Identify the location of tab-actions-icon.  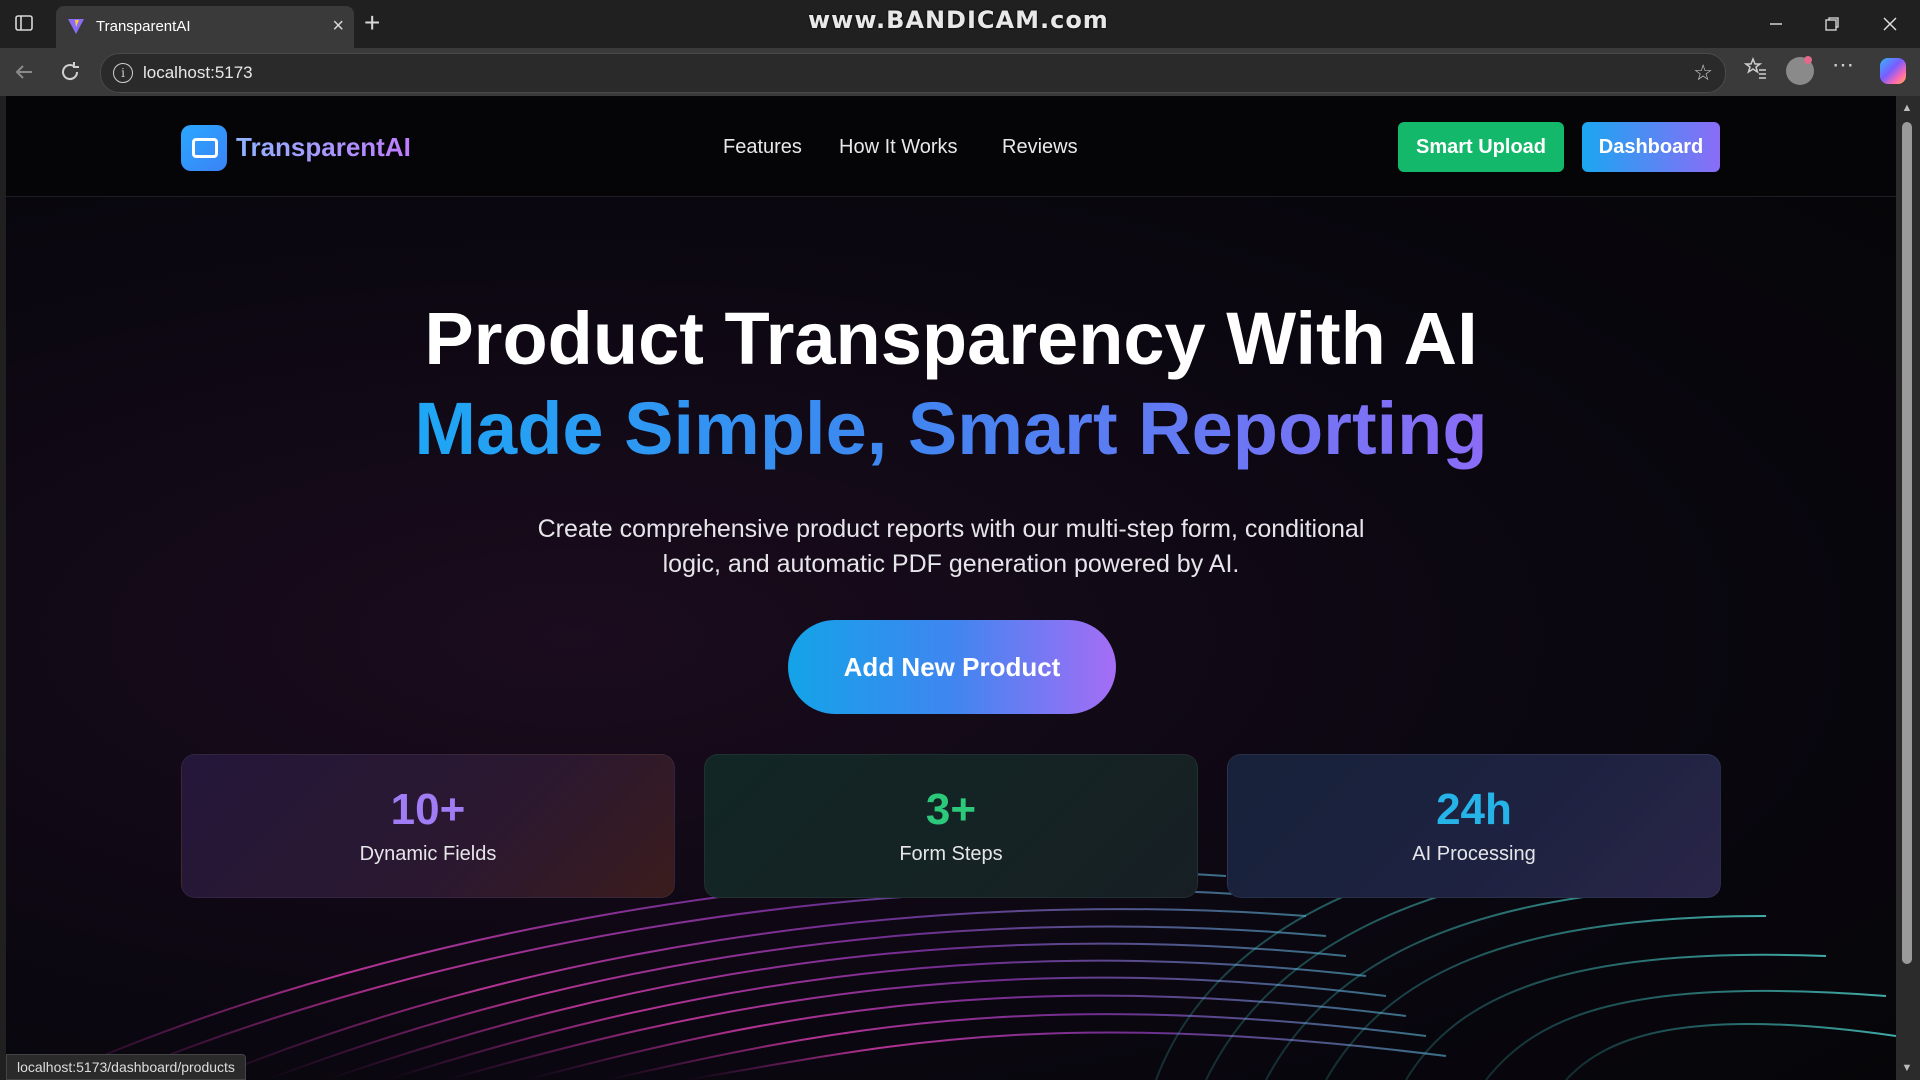
(24, 23).